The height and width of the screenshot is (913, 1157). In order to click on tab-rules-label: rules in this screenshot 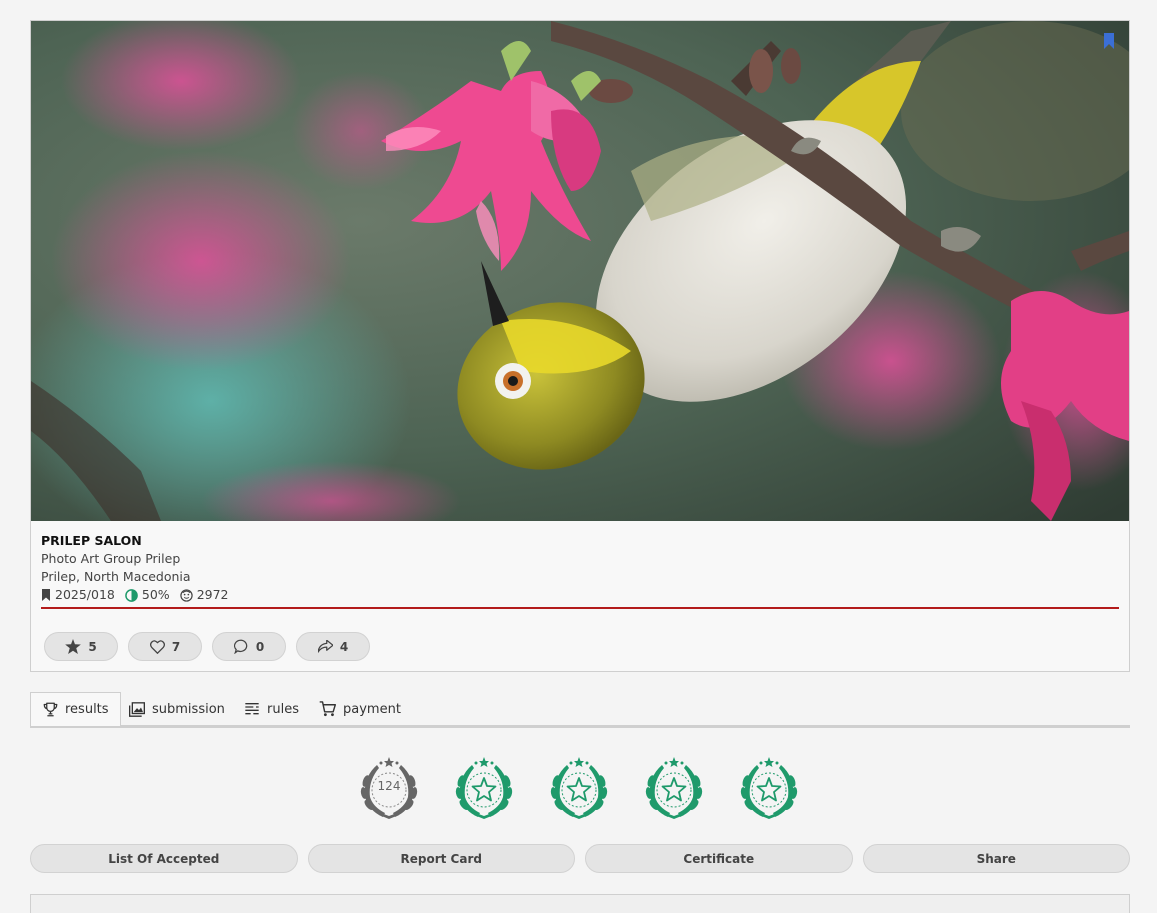, I will do `click(283, 709)`.